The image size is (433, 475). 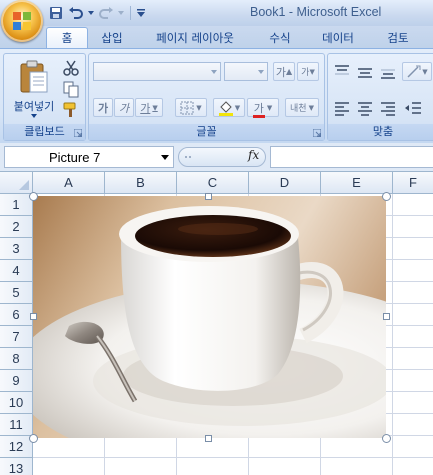 I want to click on column-header-e: E, so click(x=357, y=183).